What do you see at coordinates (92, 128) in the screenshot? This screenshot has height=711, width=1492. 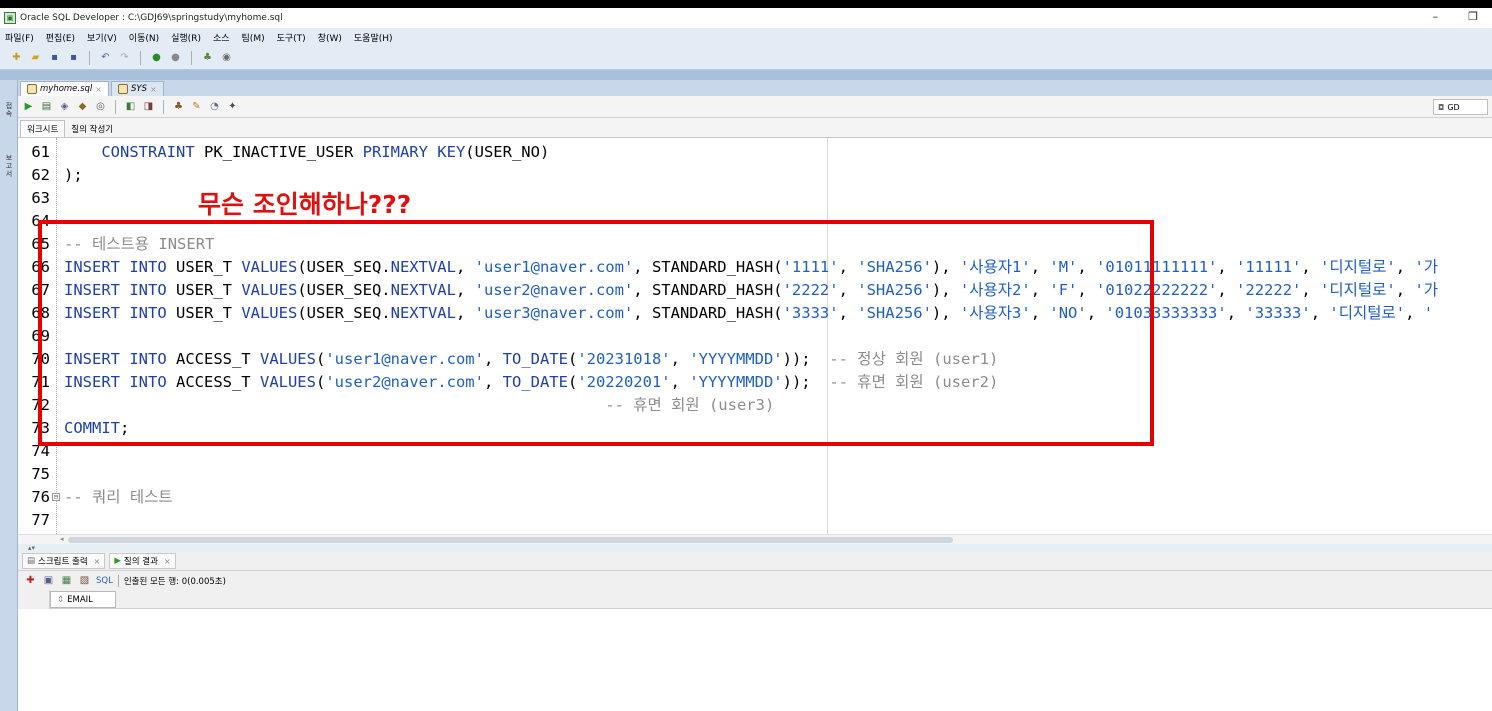 I see `tab-query-builder: 질의 작성기` at bounding box center [92, 128].